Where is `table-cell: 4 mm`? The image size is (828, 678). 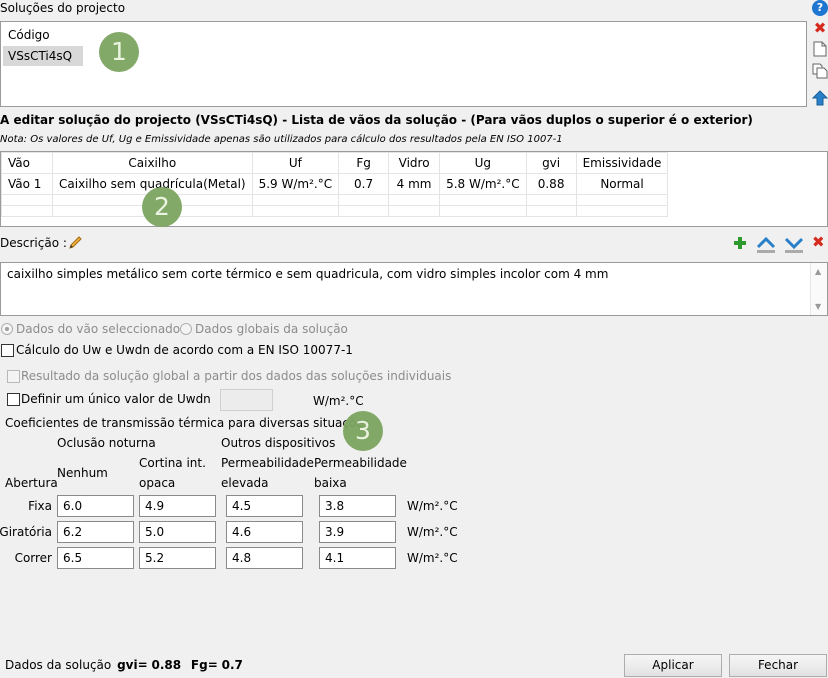
table-cell: 4 mm is located at coordinates (414, 184).